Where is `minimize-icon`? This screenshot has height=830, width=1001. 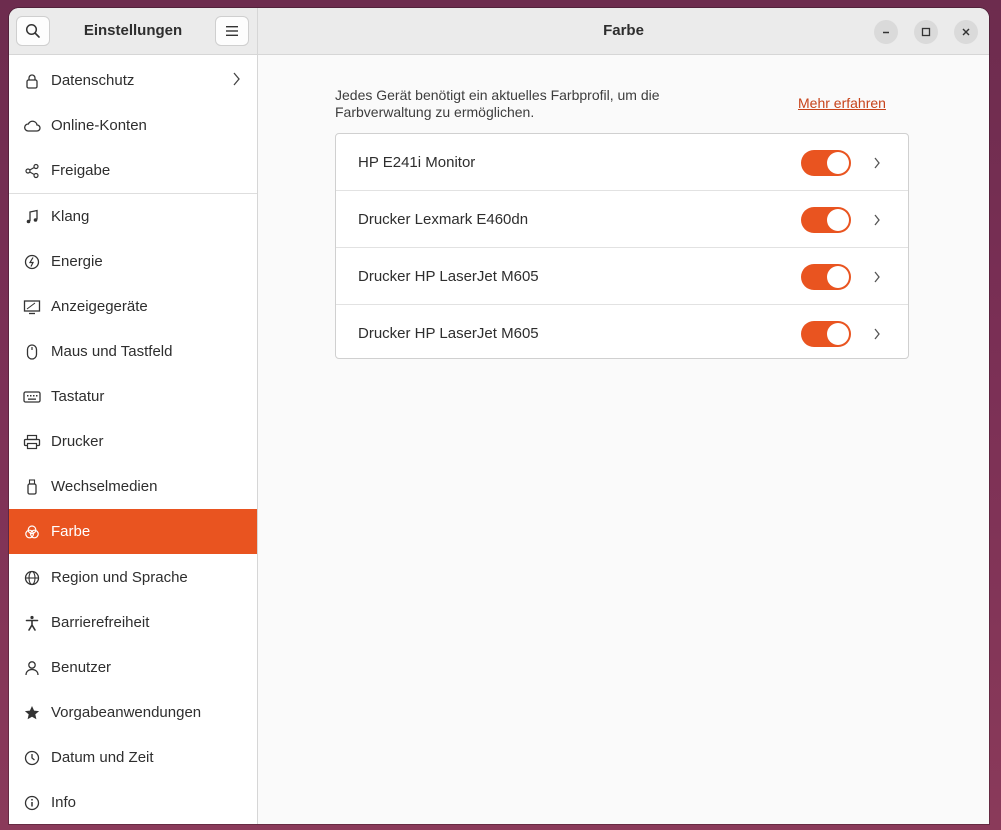
minimize-icon is located at coordinates (886, 32).